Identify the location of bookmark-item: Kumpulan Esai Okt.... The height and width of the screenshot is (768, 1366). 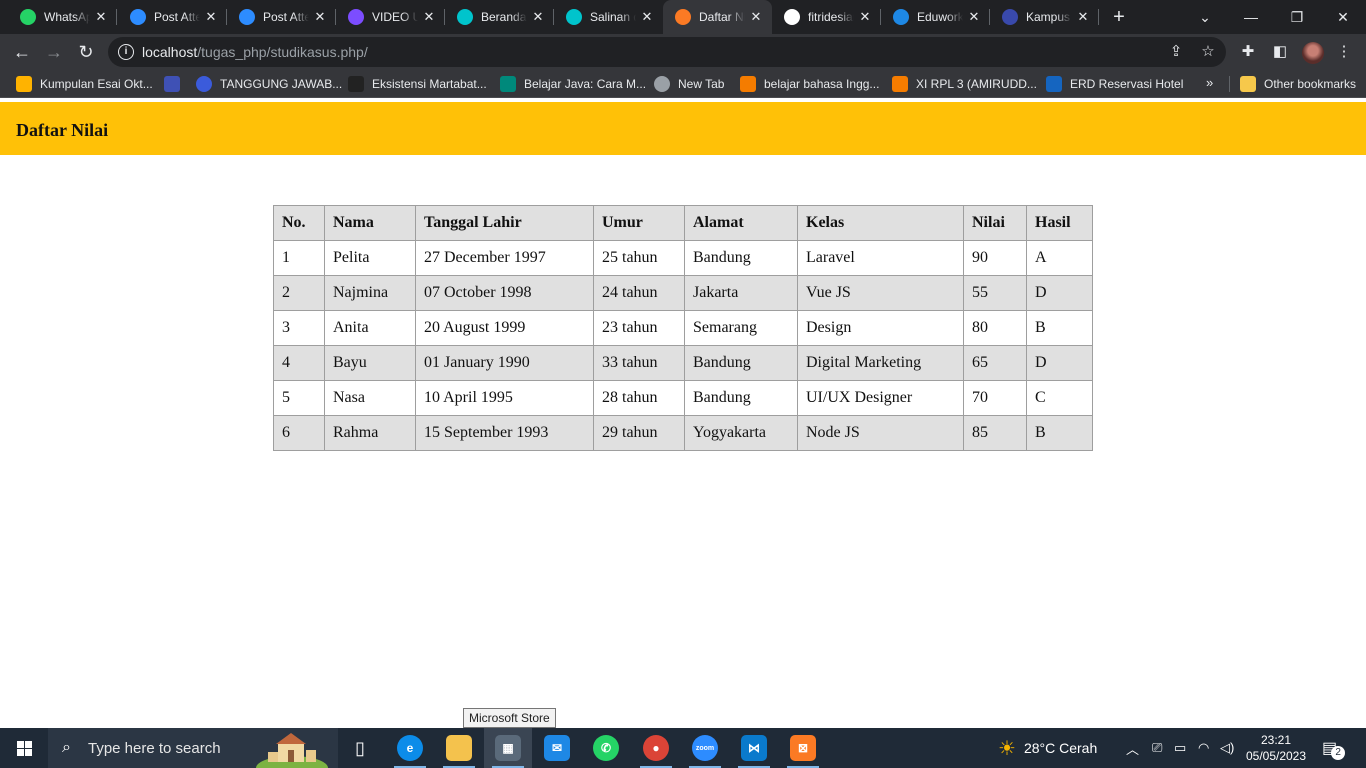
(84, 84).